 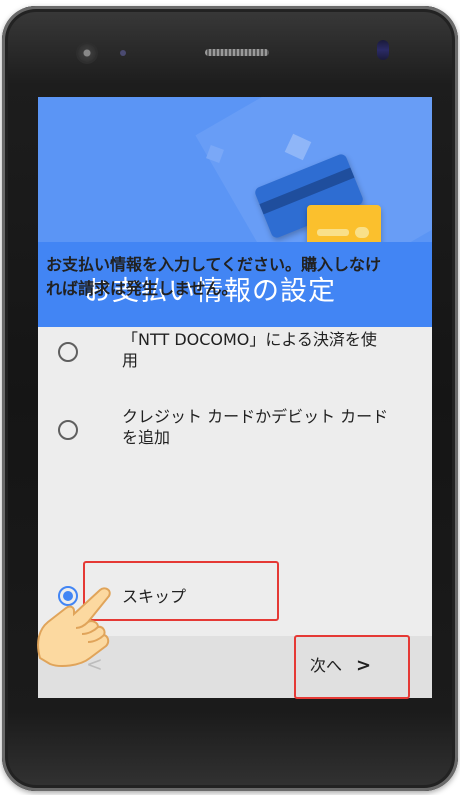 I want to click on proximity-sensor, so click(x=123, y=53).